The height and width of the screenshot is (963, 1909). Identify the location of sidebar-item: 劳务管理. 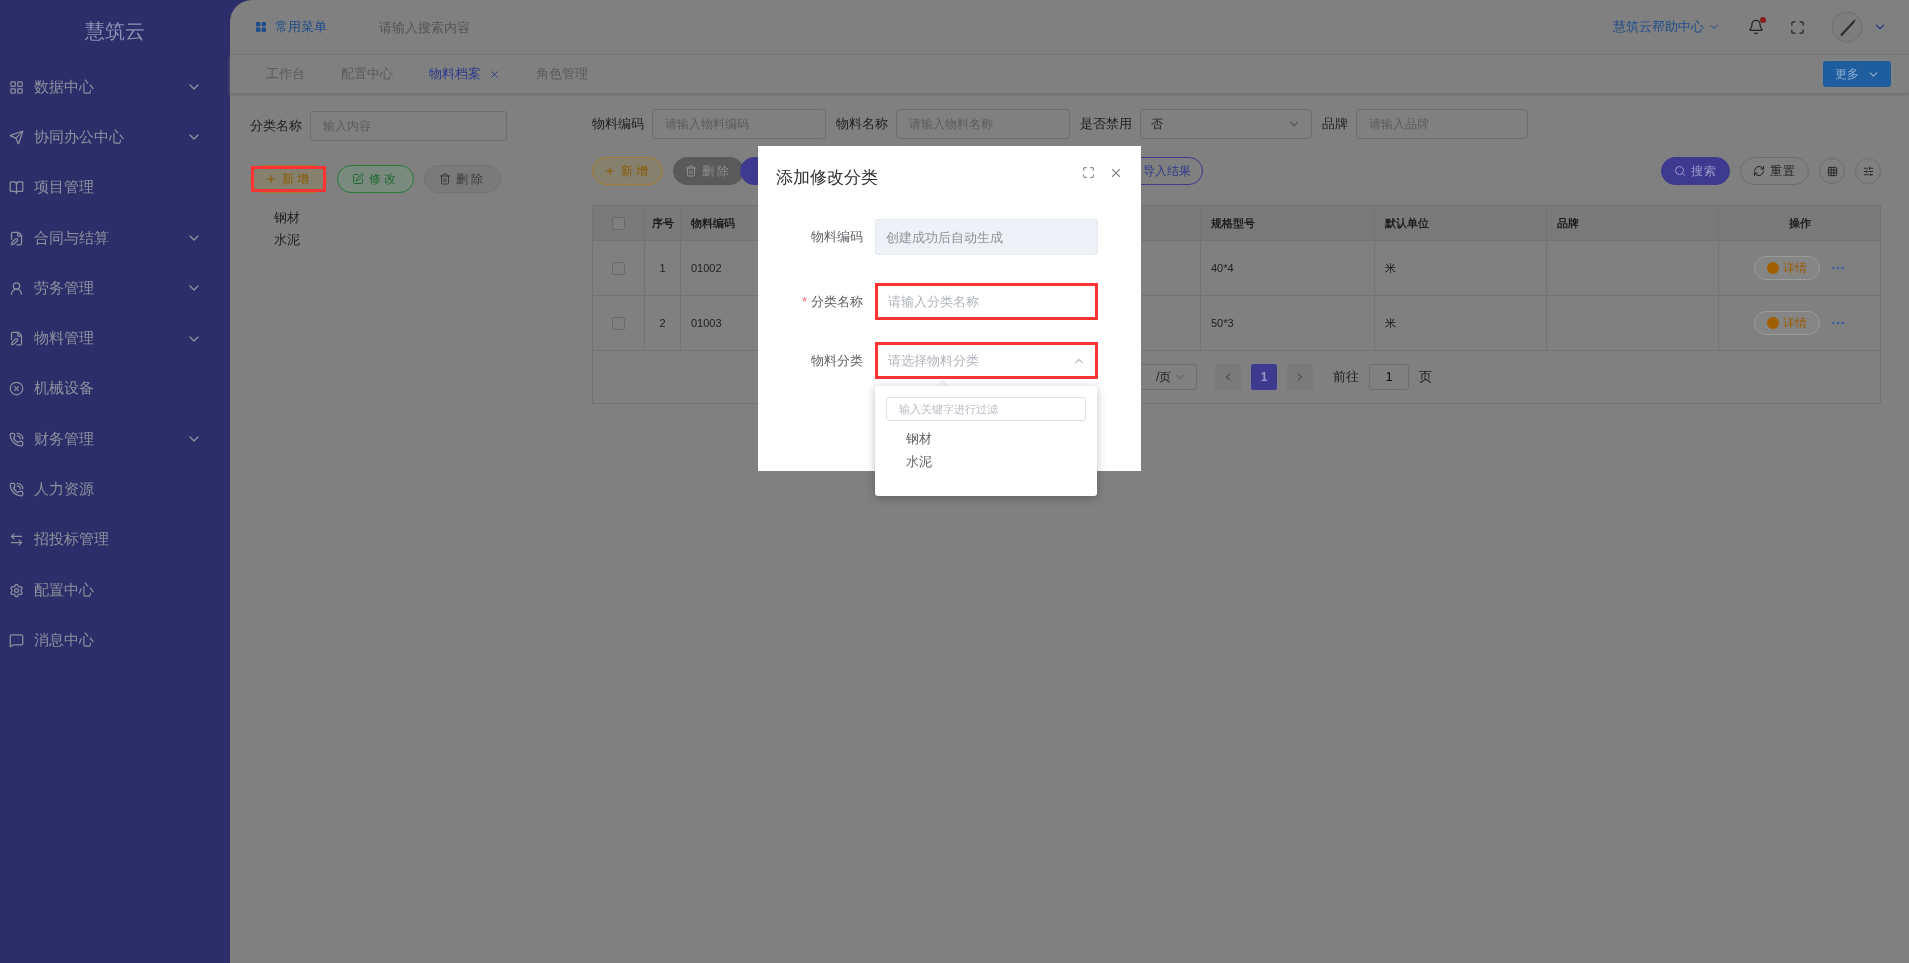
(115, 288).